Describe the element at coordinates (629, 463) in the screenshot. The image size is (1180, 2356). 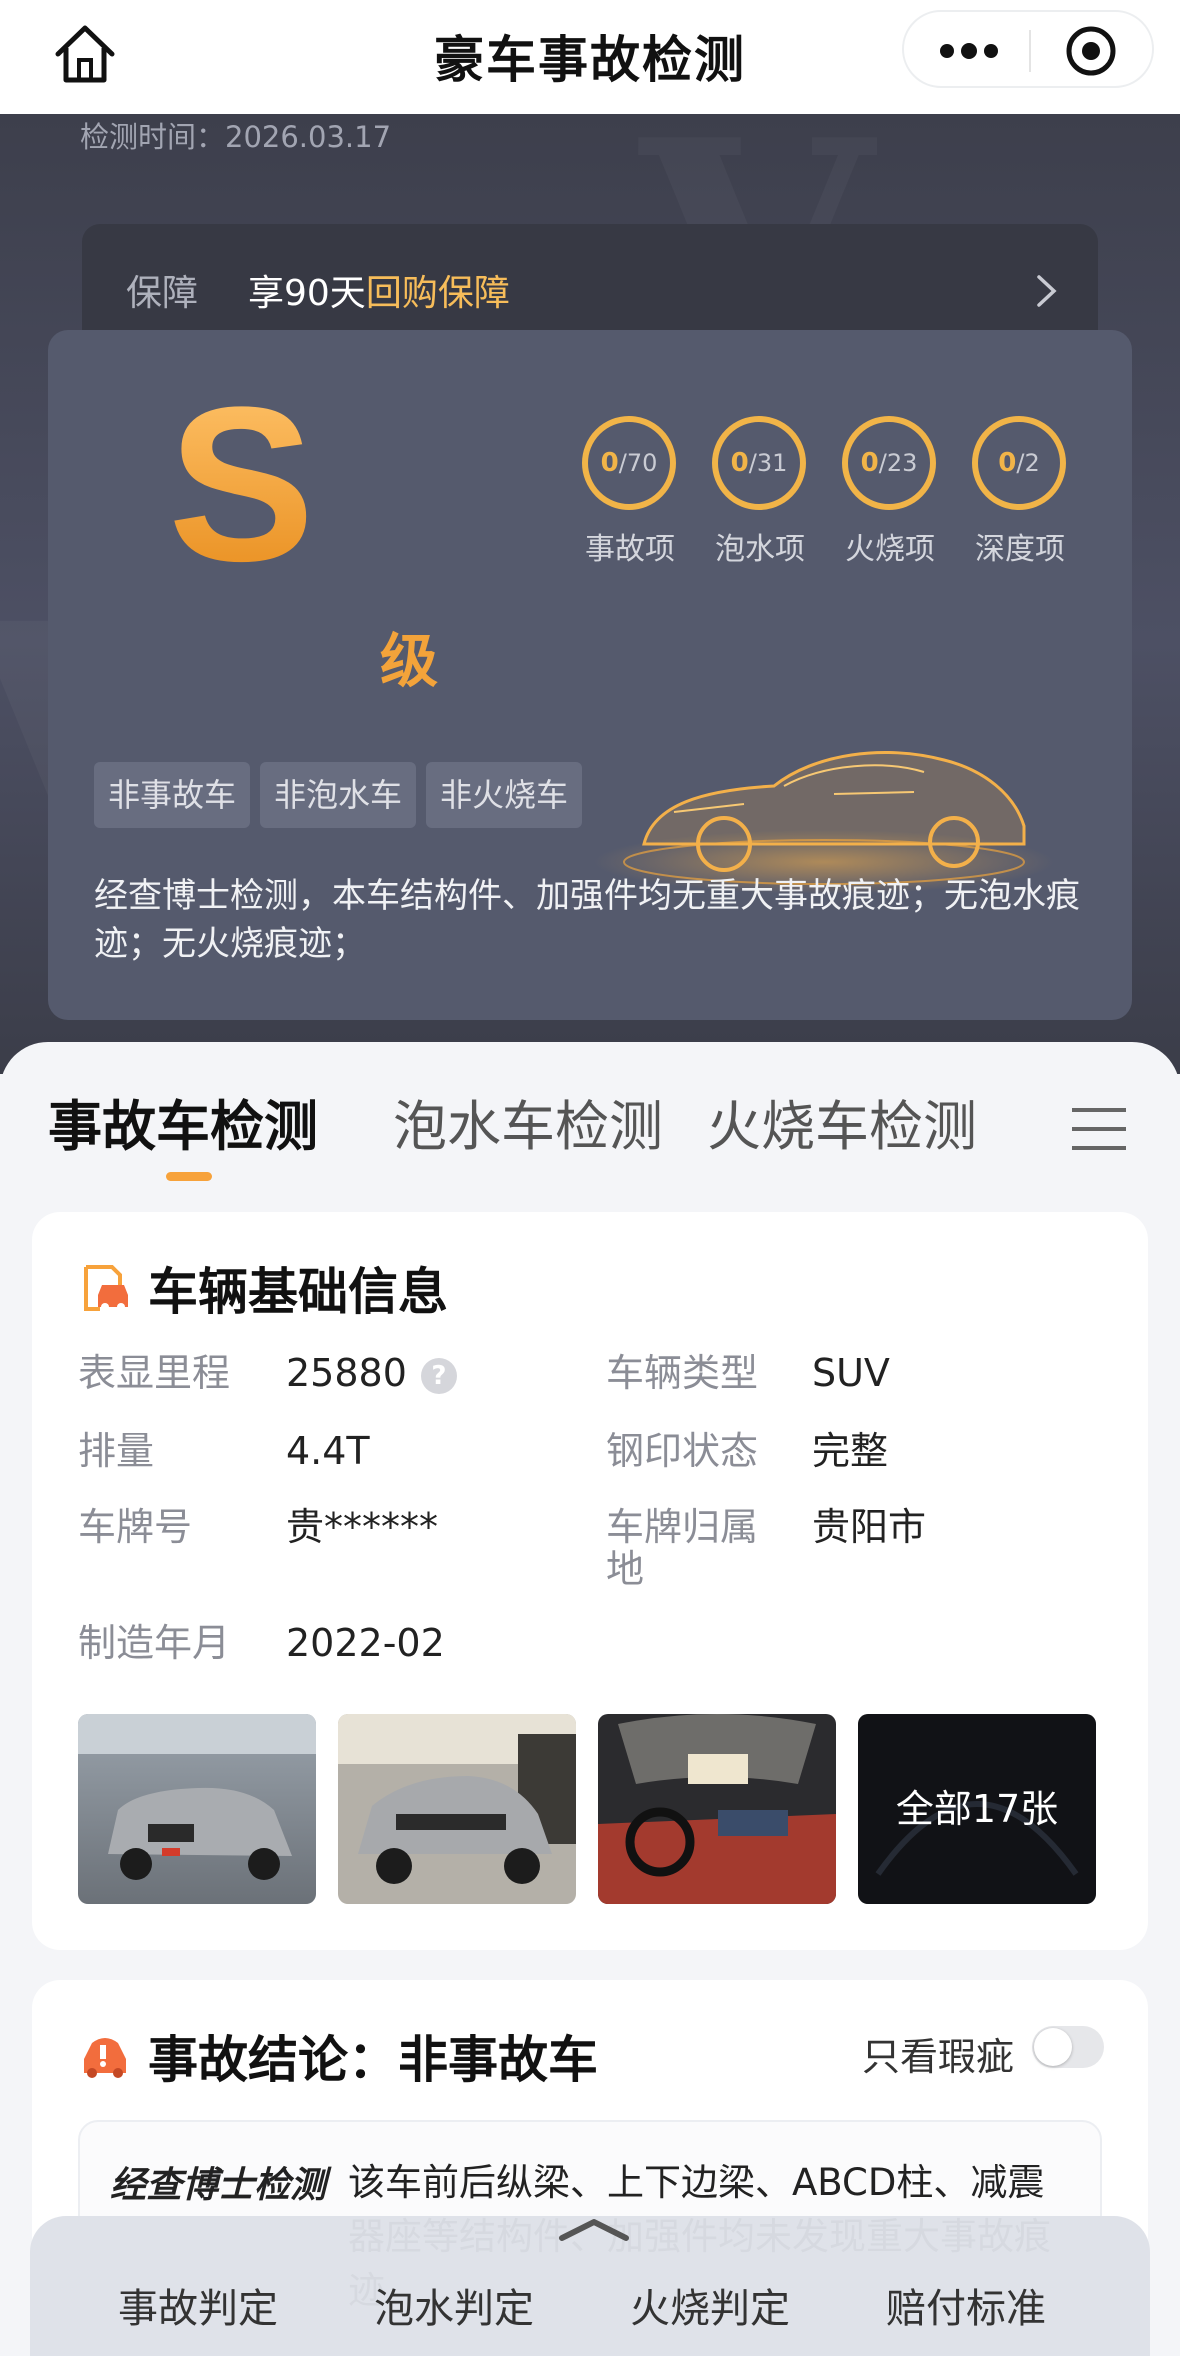
I see `stat-ring: 0/70` at that location.